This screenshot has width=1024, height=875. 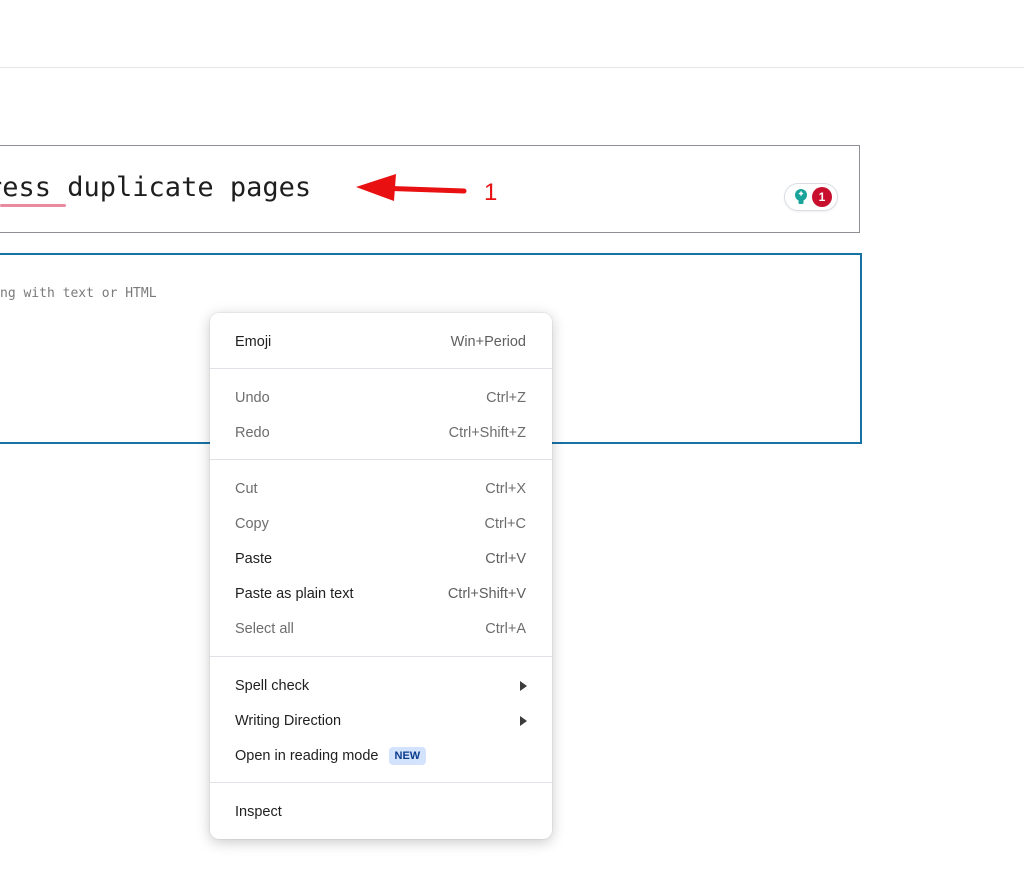 What do you see at coordinates (506, 398) in the screenshot?
I see `menu-item-shortcut: Ctrl+Z` at bounding box center [506, 398].